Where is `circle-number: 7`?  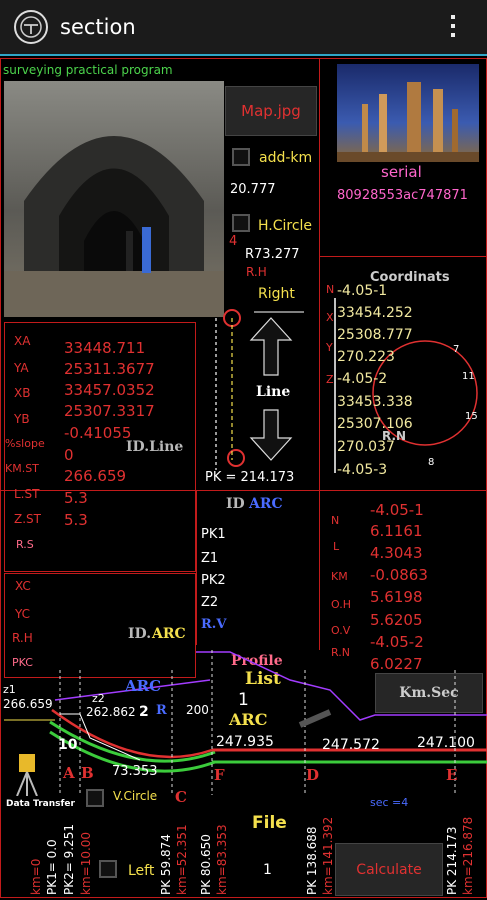 circle-number: 7 is located at coordinates (456, 349).